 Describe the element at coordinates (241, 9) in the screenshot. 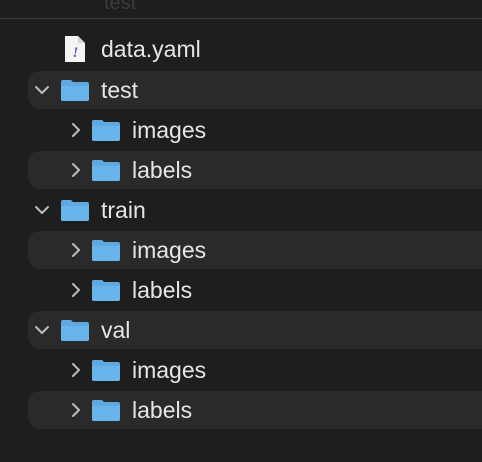

I see `previous-row-cutoff: test` at that location.